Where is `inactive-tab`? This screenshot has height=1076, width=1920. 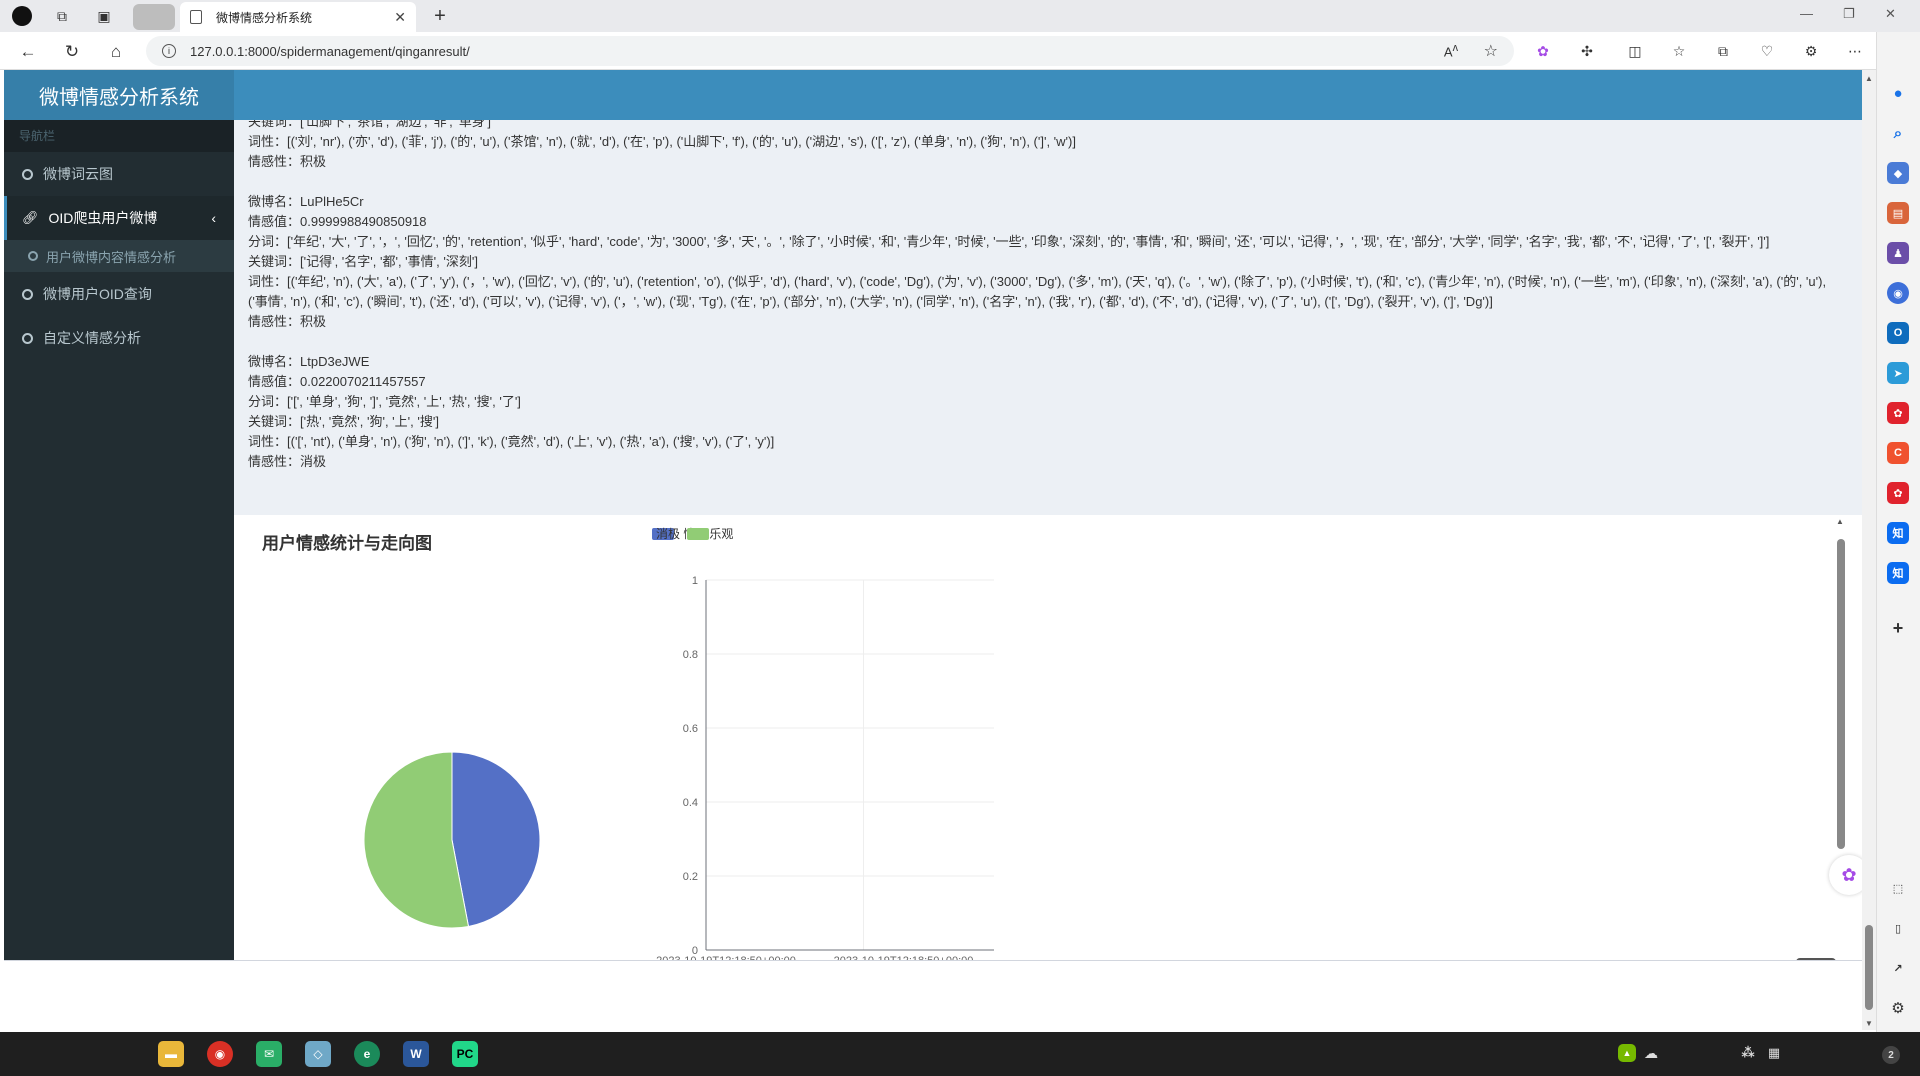
inactive-tab is located at coordinates (154, 17).